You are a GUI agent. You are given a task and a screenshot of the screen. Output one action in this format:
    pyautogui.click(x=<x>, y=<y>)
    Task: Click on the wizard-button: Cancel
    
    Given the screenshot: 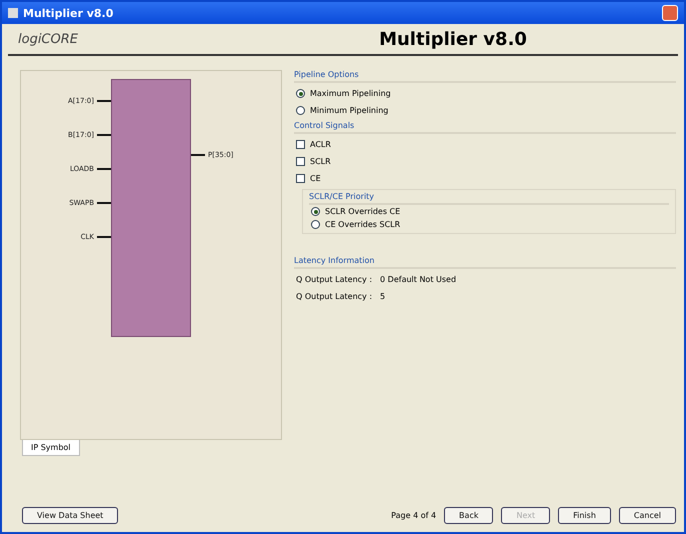 What is the action you would take?
    pyautogui.click(x=647, y=515)
    